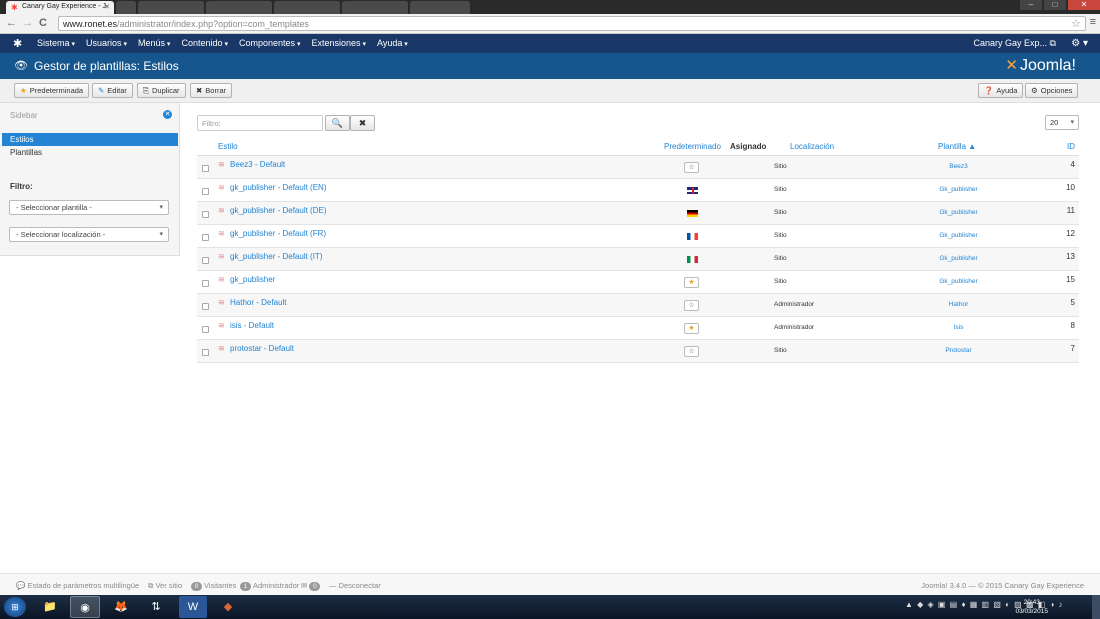 This screenshot has height=619, width=1100. I want to click on options-button: ⚙ Opciones, so click(1052, 90).